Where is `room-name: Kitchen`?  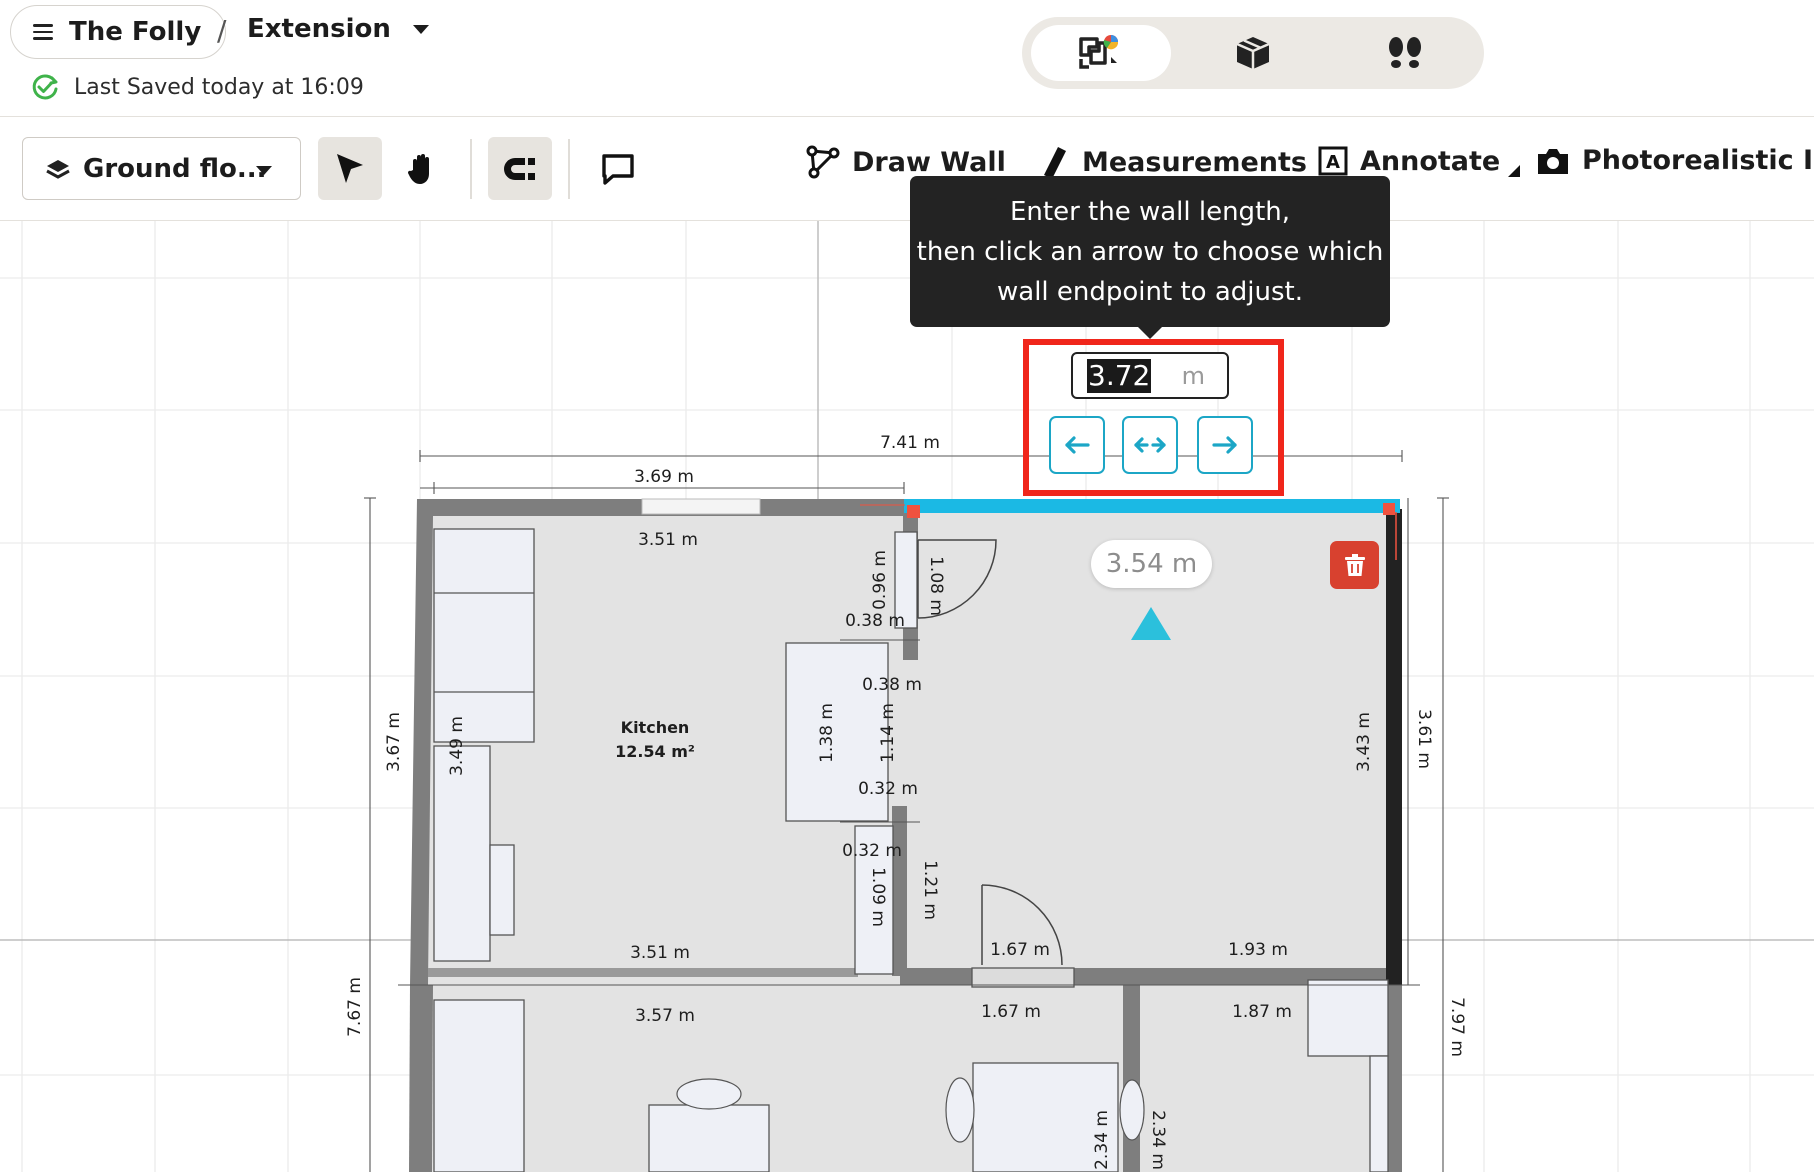
room-name: Kitchen is located at coordinates (655, 727).